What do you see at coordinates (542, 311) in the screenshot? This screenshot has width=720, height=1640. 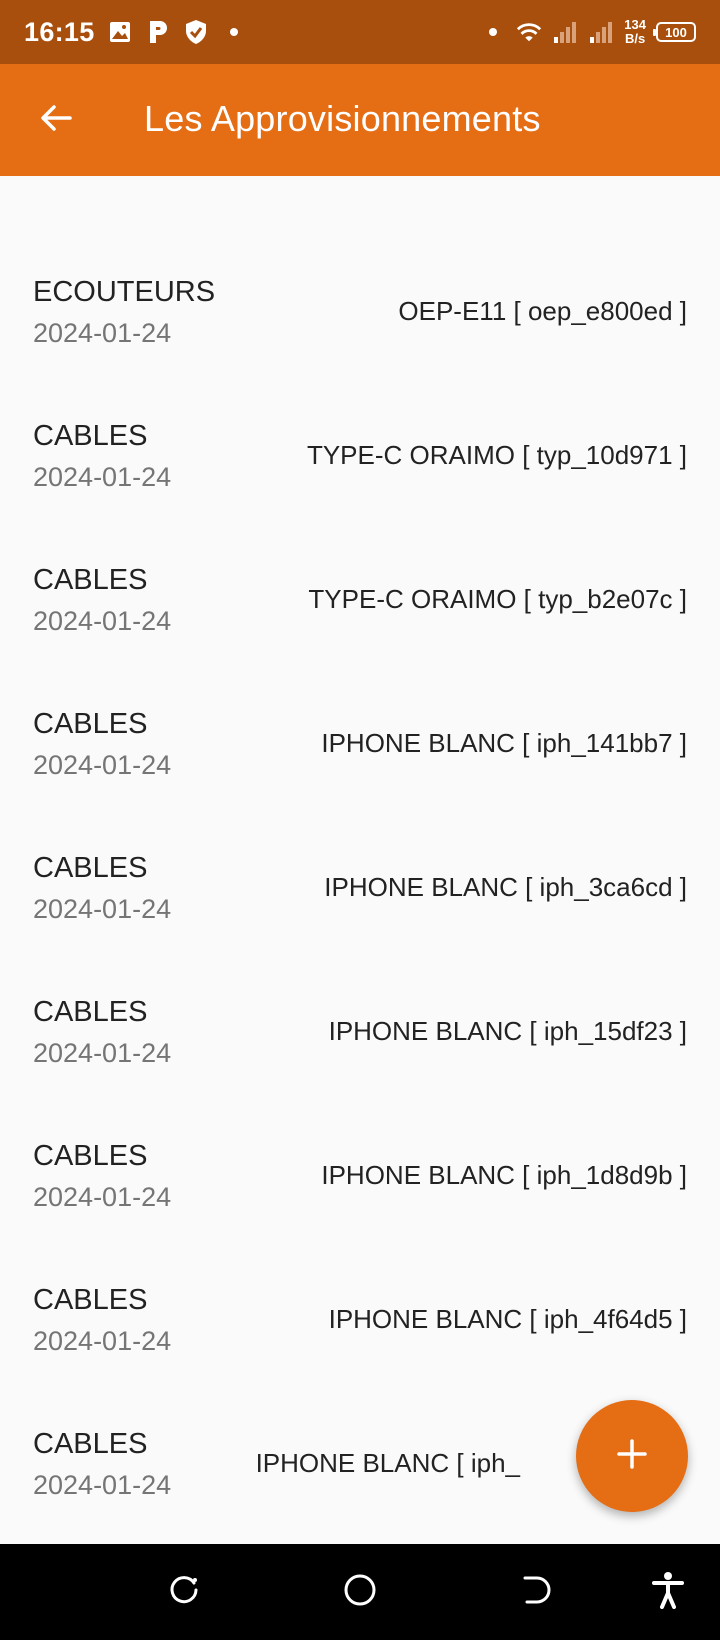 I see `item-product: OEP-E11 [ oep_e800ed ]` at bounding box center [542, 311].